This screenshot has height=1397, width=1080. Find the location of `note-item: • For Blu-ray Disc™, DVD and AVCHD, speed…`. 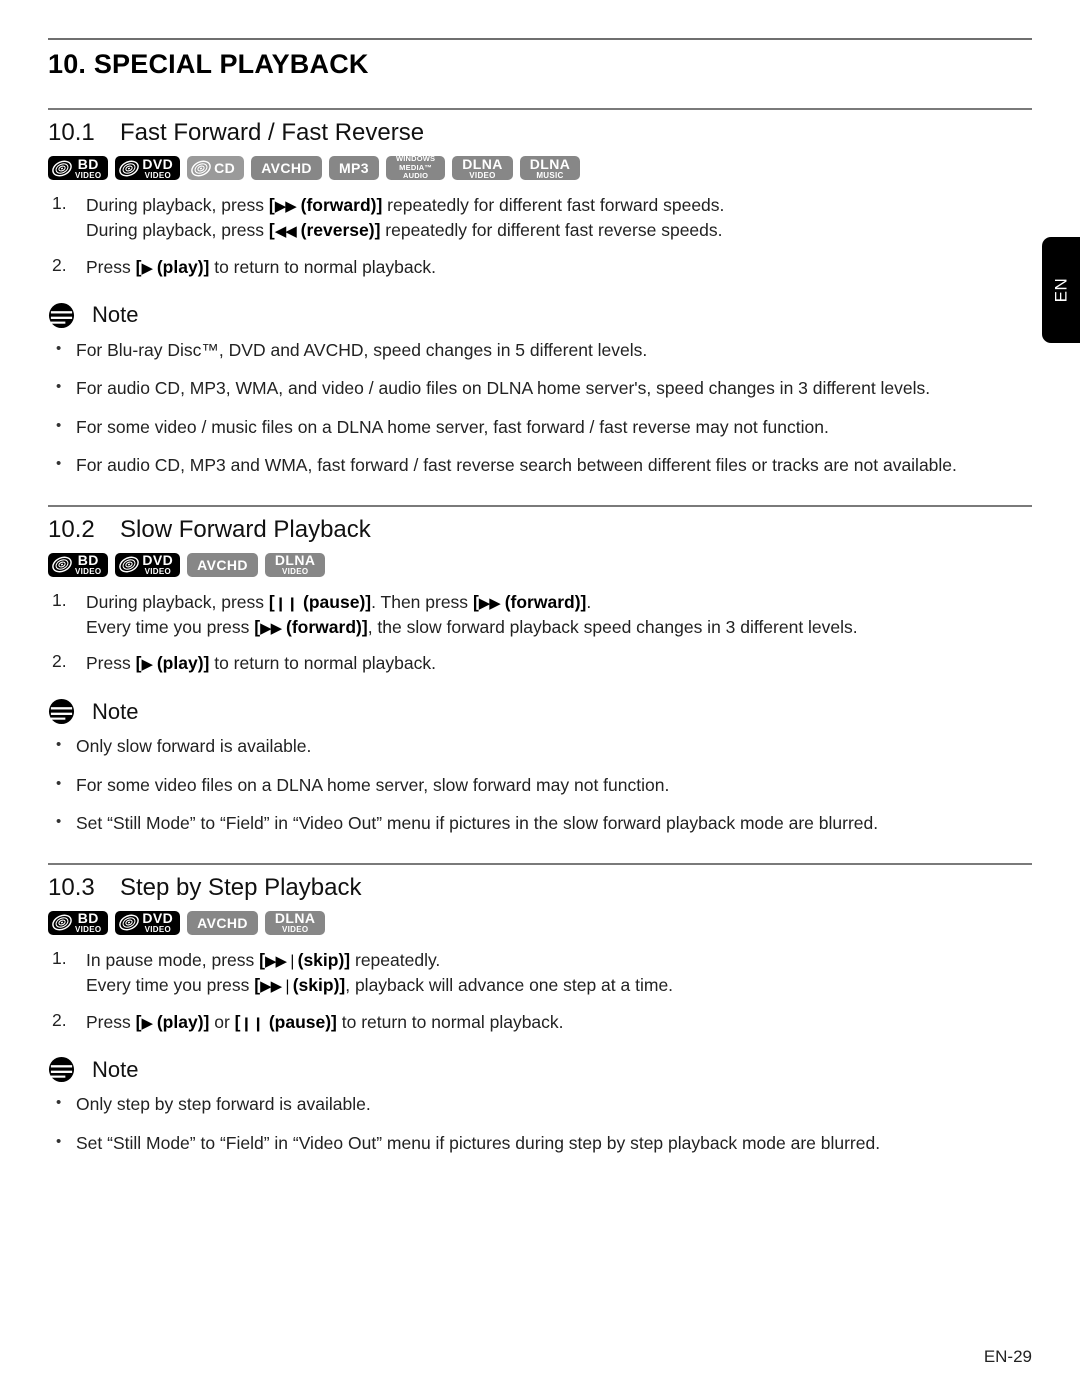

note-item: • For Blu-ray Disc™, DVD and AVCHD, speed… is located at coordinates (540, 351).